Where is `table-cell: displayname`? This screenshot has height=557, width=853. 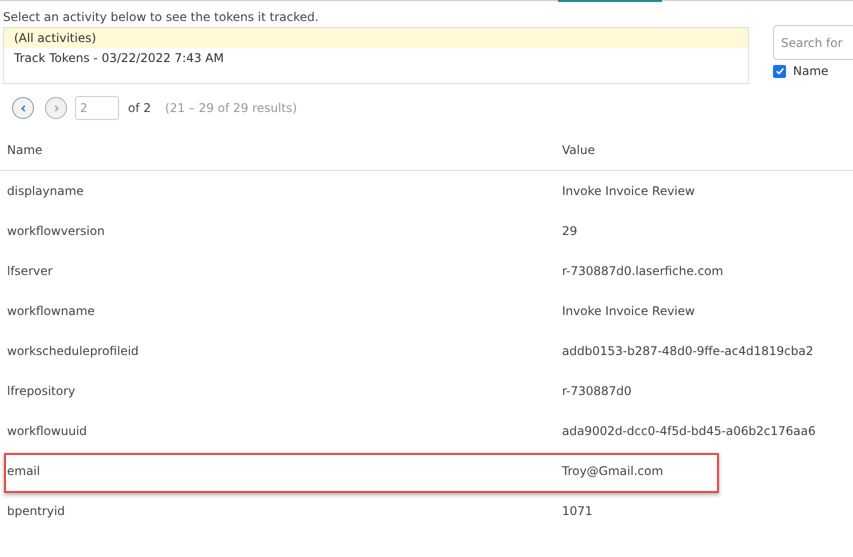 table-cell: displayname is located at coordinates (45, 191).